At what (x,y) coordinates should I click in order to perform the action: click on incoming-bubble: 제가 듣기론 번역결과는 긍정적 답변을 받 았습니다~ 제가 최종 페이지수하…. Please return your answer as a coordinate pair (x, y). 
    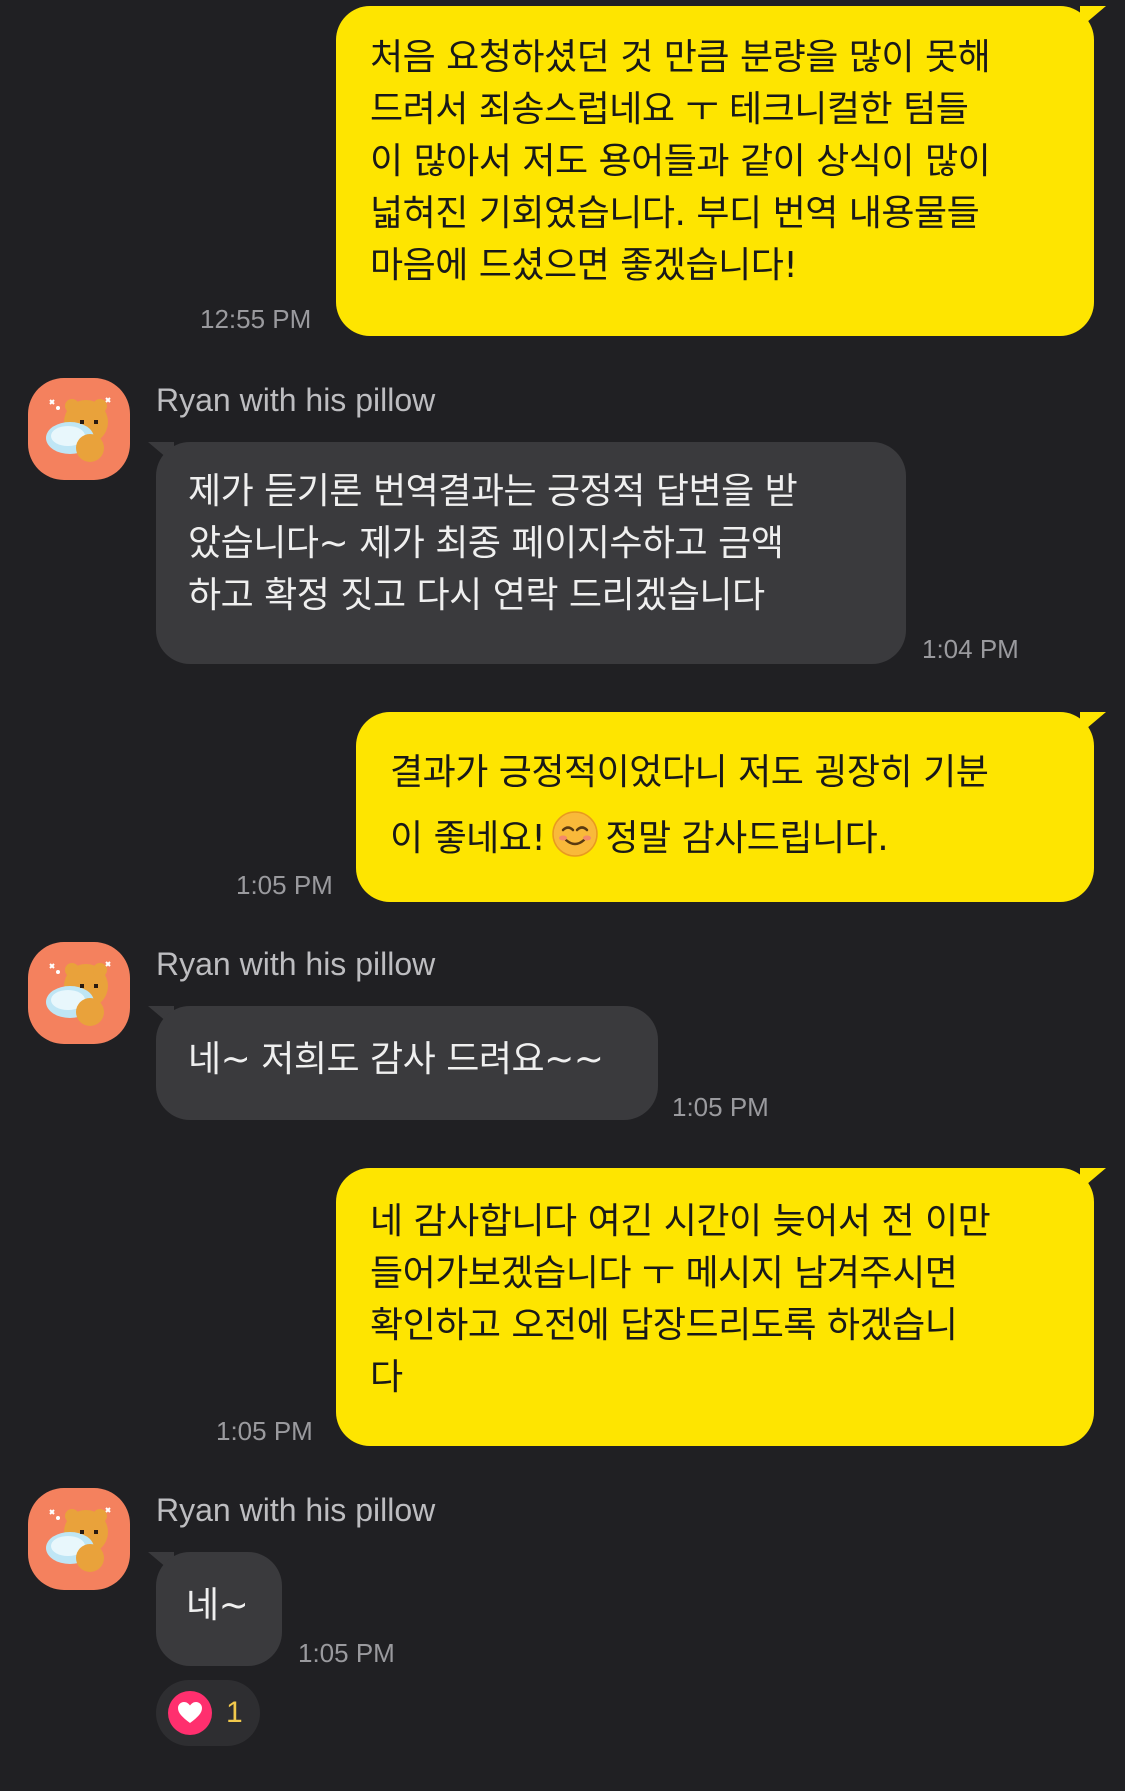
    Looking at the image, I should click on (531, 553).